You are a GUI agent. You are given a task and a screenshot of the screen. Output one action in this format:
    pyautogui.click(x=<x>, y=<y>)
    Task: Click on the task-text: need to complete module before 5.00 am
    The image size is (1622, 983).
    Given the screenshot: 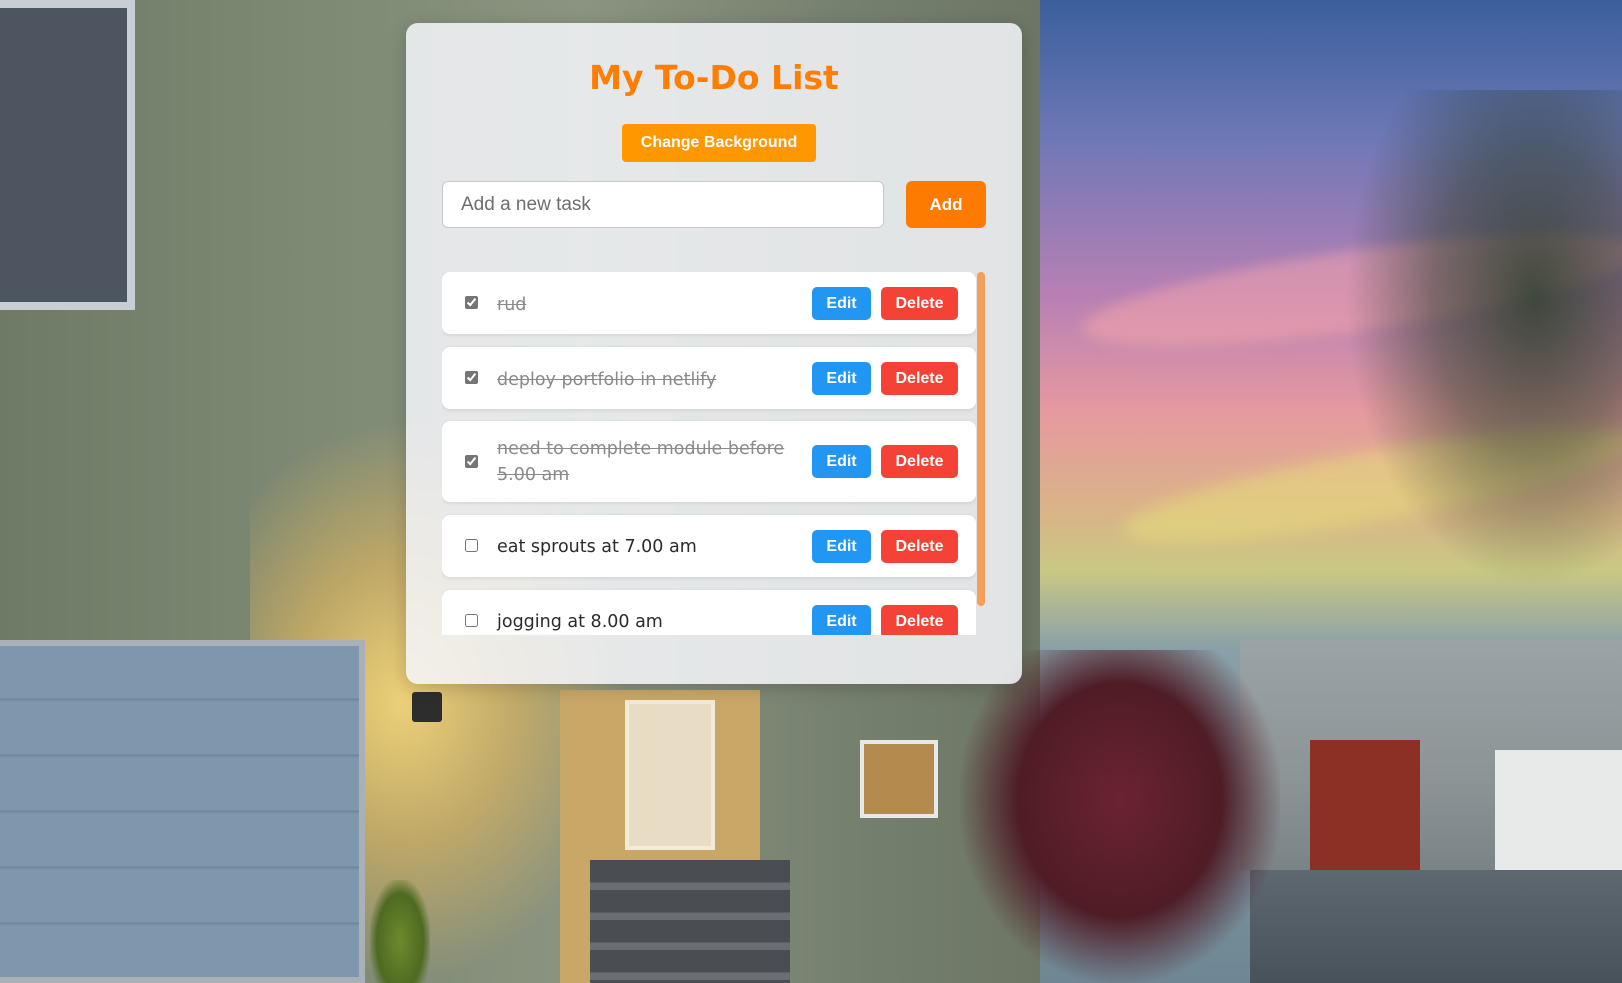 What is the action you would take?
    pyautogui.click(x=641, y=462)
    